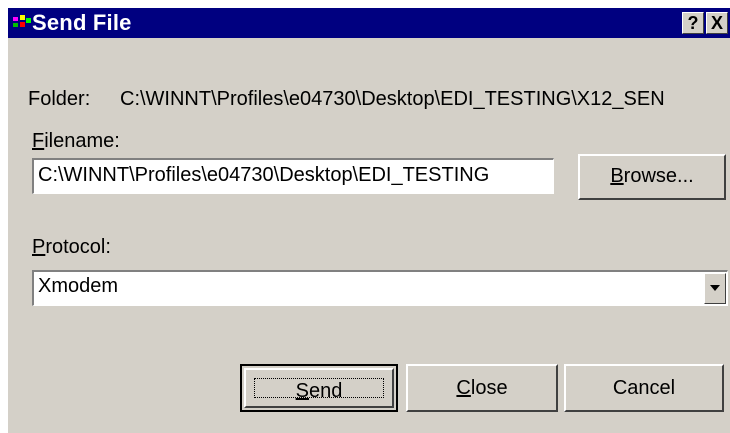 This screenshot has width=730, height=433. Describe the element at coordinates (39, 247) in the screenshot. I see `protocol-label-accel: P` at that location.